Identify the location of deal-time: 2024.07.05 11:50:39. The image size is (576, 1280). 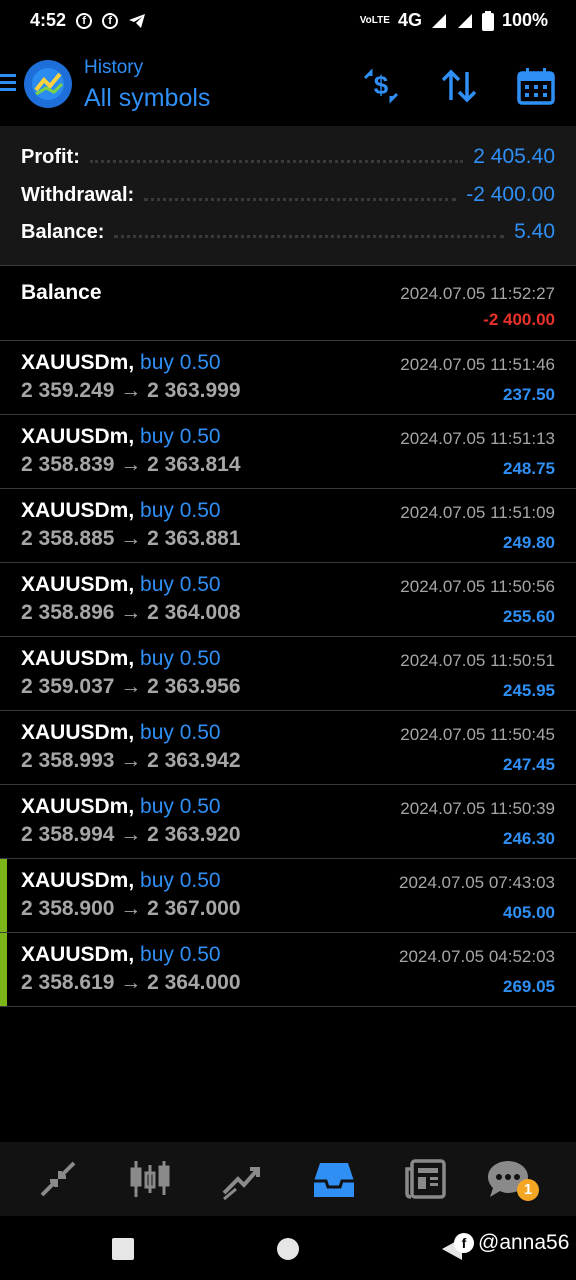
(477, 808).